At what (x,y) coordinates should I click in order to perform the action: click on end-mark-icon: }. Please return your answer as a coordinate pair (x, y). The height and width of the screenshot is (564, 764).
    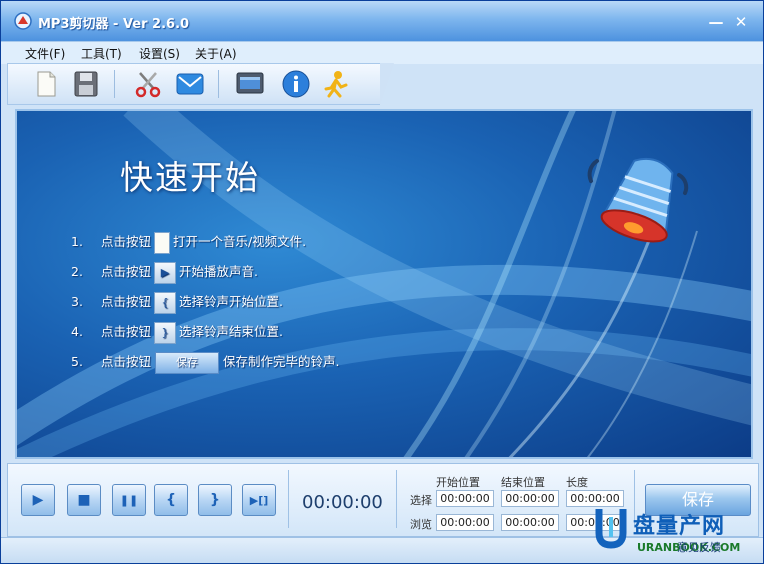
    Looking at the image, I should click on (215, 500).